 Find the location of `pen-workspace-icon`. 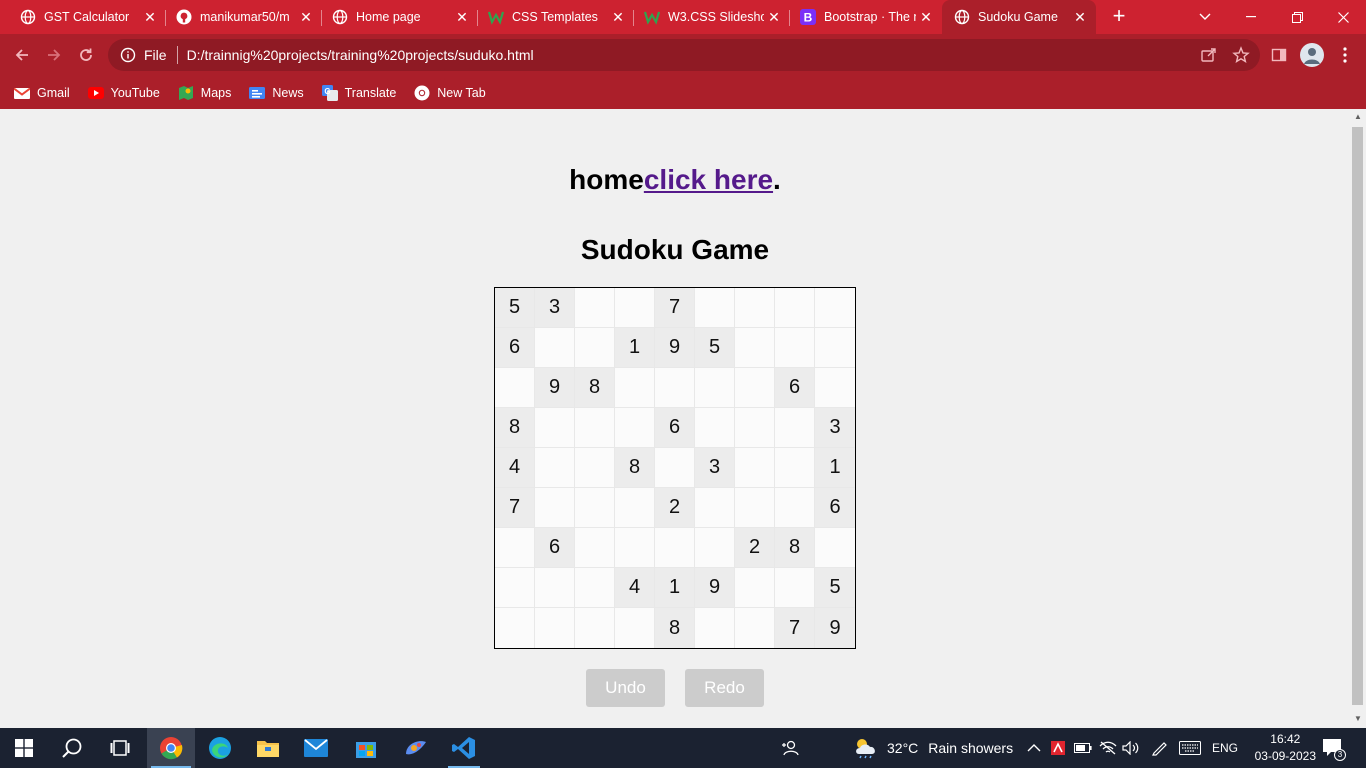

pen-workspace-icon is located at coordinates (1160, 748).